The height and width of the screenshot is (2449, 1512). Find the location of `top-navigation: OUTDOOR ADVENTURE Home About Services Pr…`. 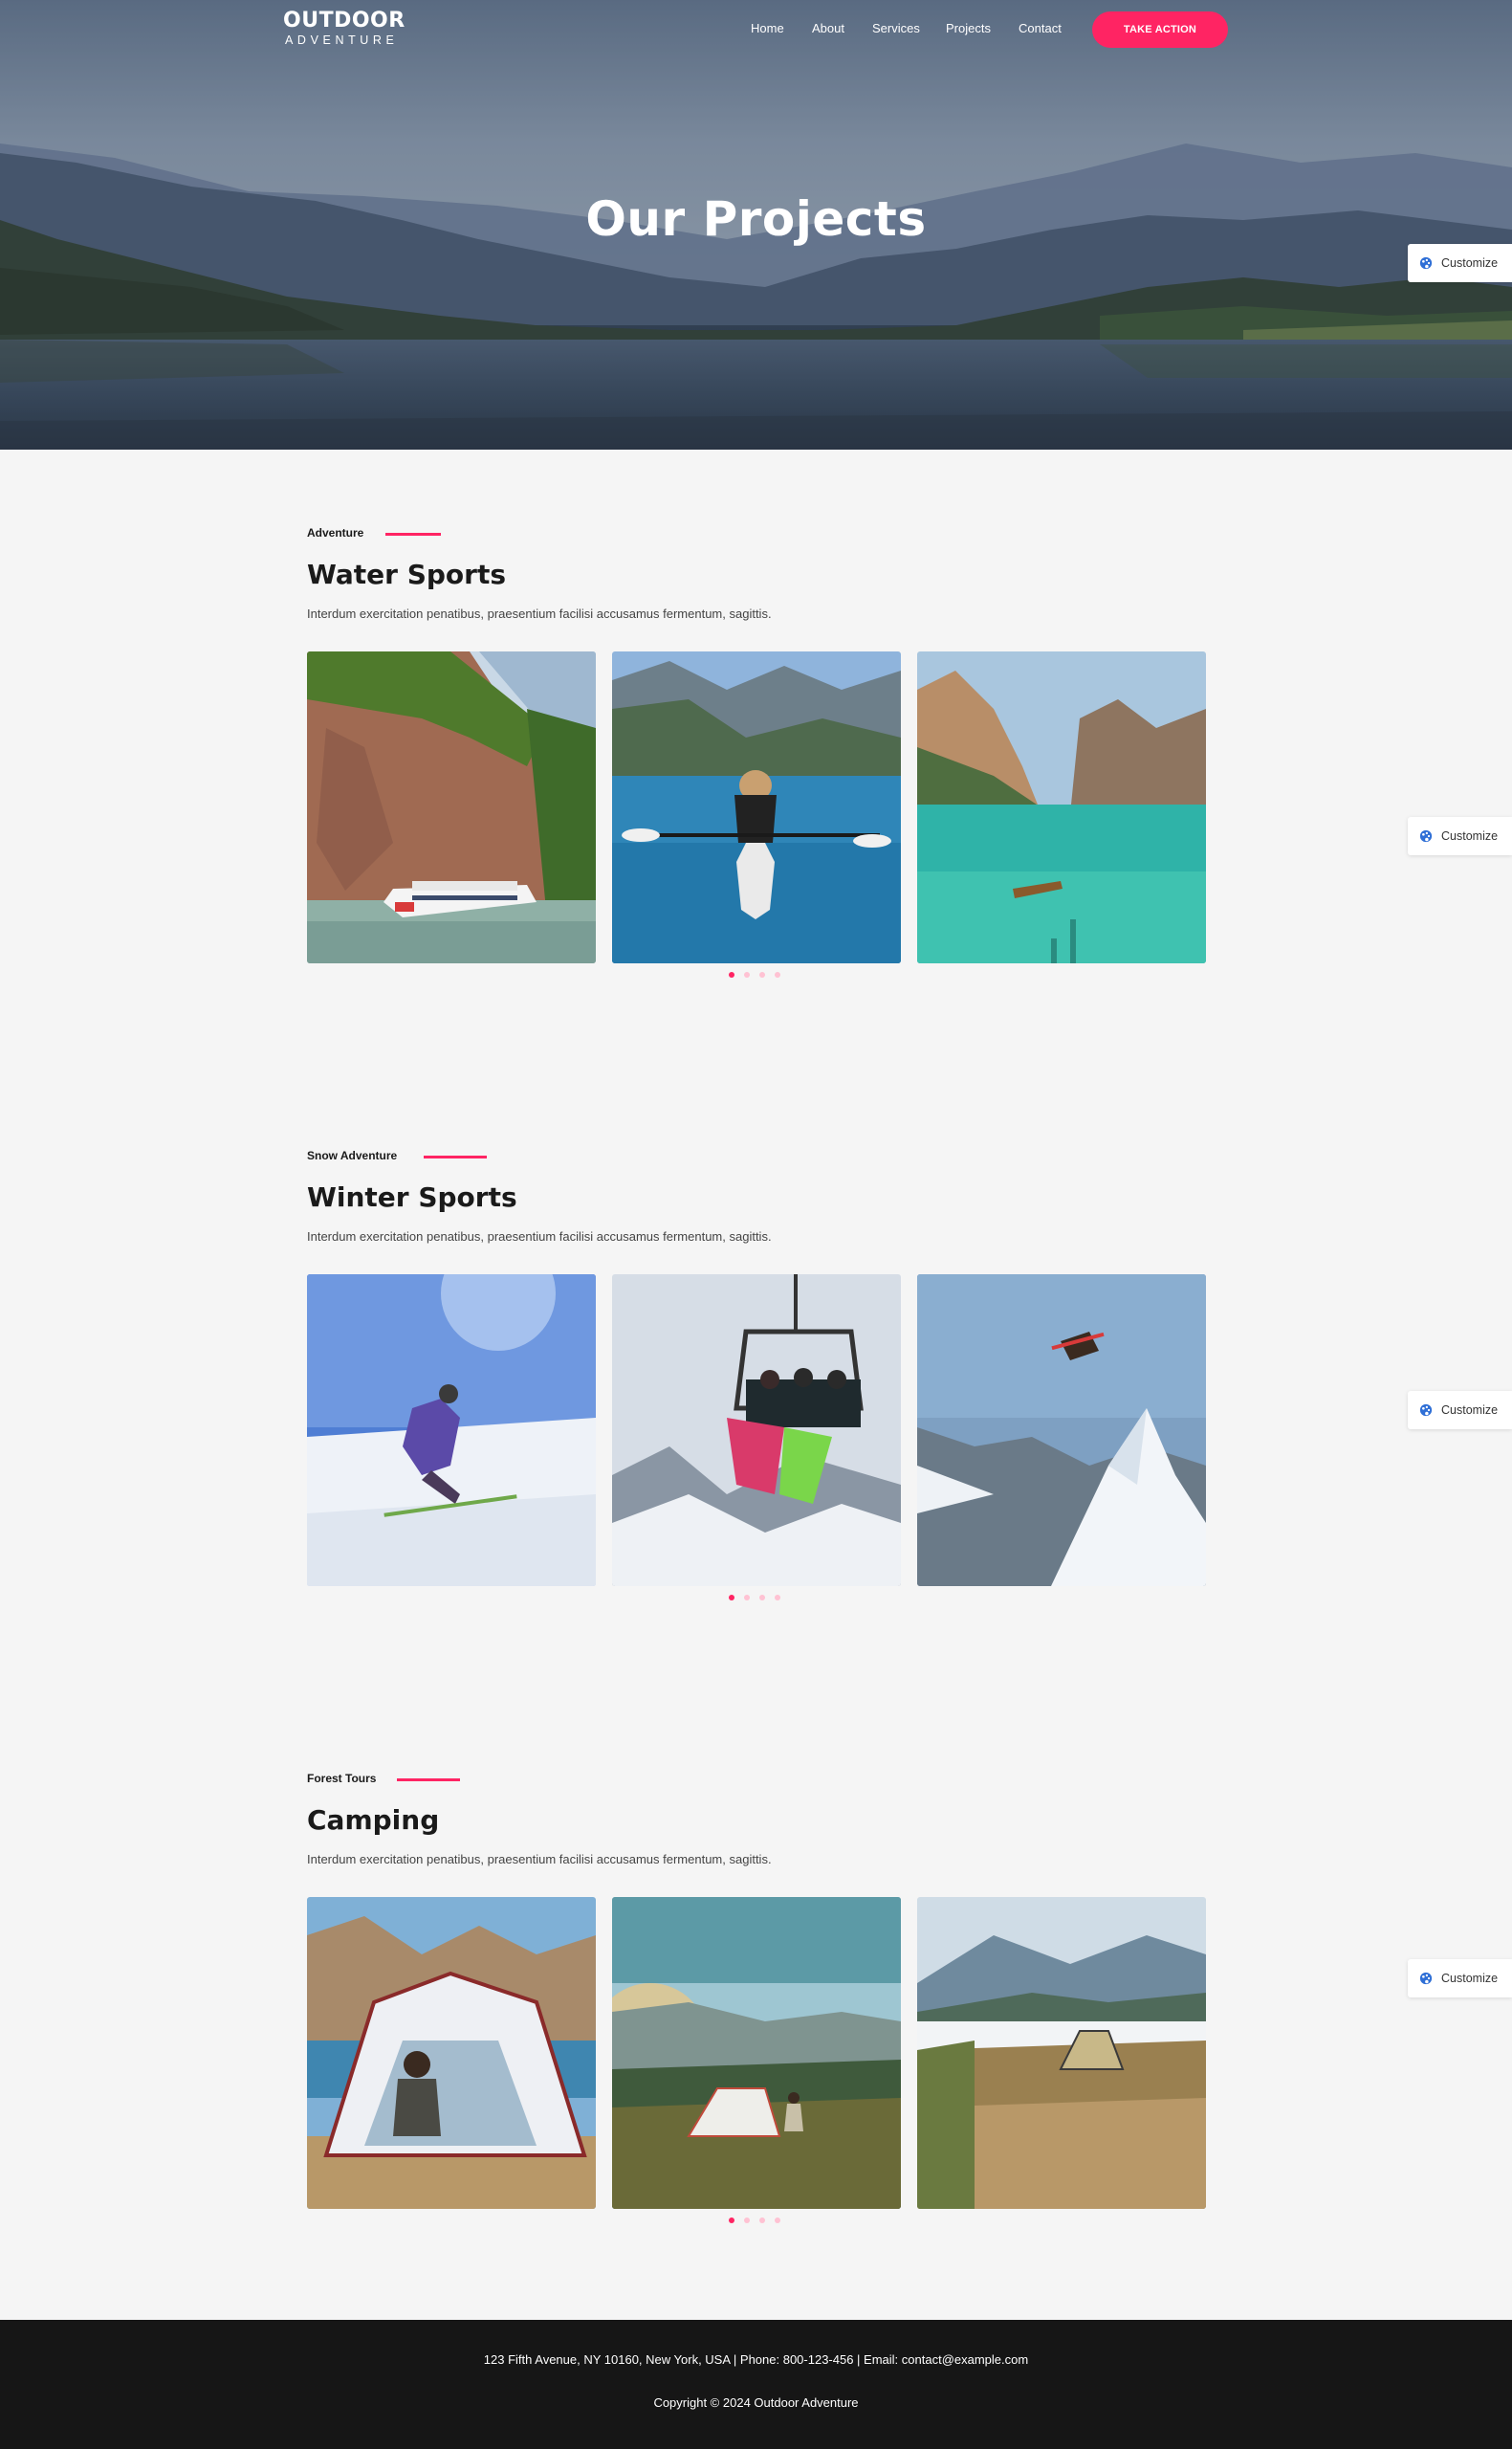

top-navigation: OUTDOOR ADVENTURE Home About Services Pr… is located at coordinates (756, 30).